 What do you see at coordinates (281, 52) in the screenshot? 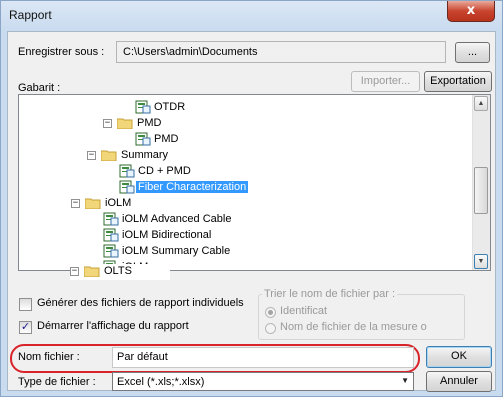
I see `save-path-field: C:\Users\admin\Documents` at bounding box center [281, 52].